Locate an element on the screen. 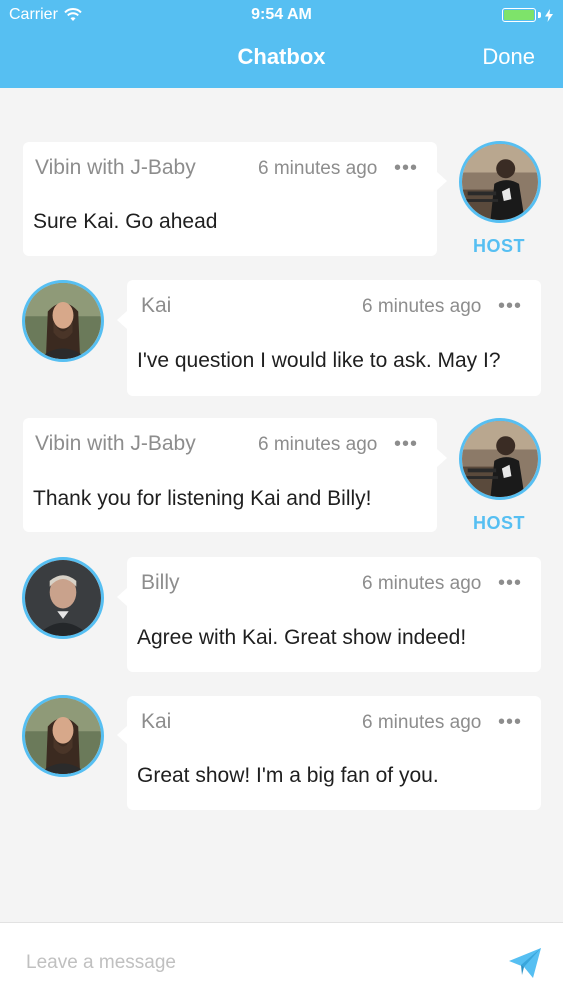  message-composer is located at coordinates (281, 961).